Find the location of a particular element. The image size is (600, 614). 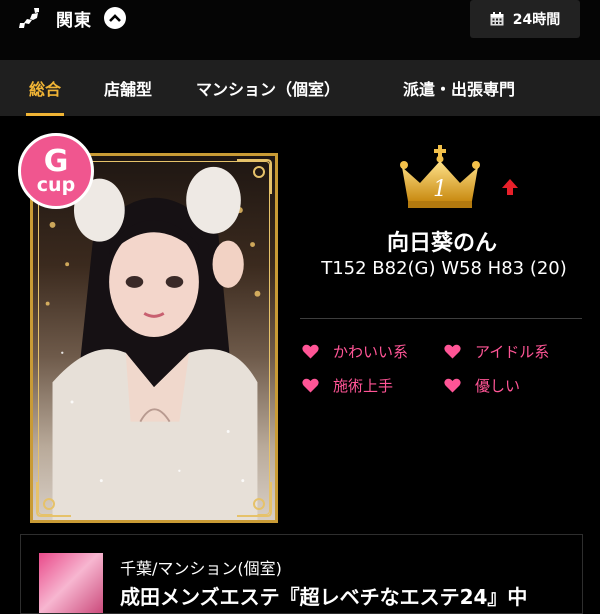

rank-number: 1 is located at coordinates (440, 189).